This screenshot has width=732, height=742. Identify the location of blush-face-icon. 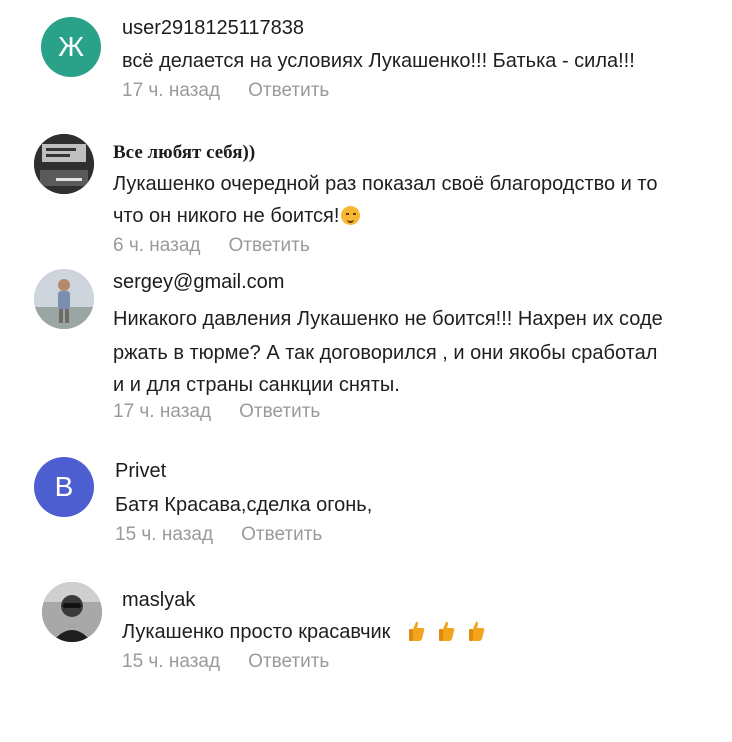
(351, 215).